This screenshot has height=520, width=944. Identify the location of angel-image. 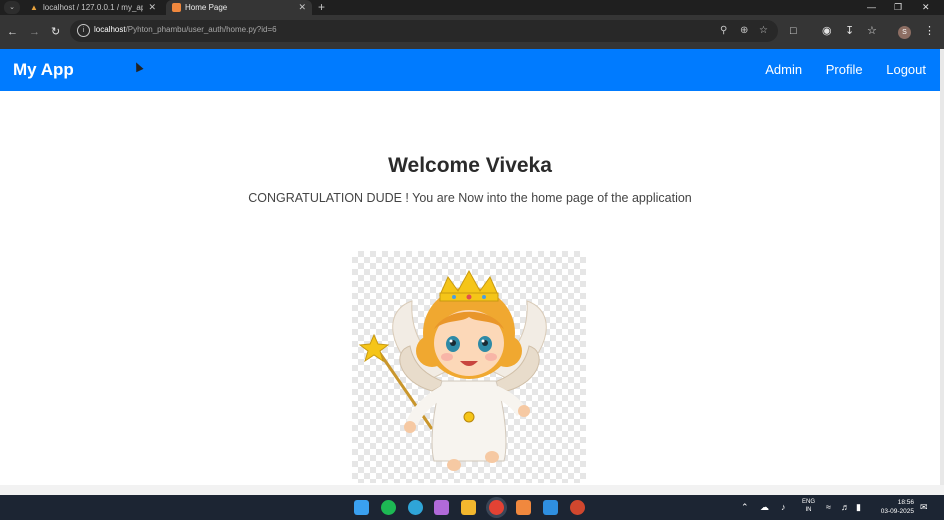
(469, 367).